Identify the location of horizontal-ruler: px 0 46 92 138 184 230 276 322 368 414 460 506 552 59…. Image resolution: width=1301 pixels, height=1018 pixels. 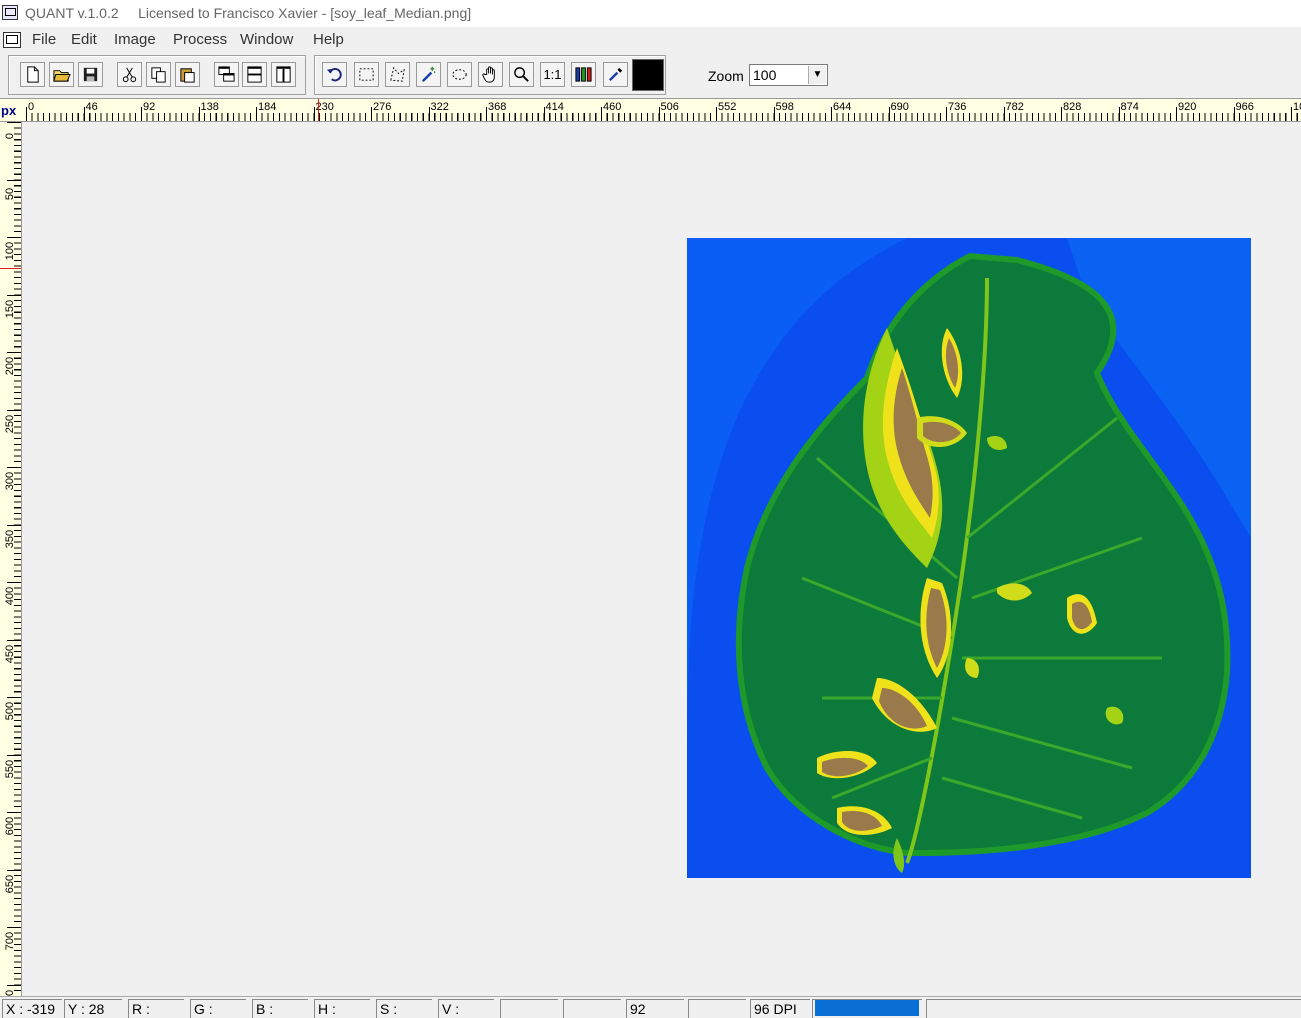
(650, 110).